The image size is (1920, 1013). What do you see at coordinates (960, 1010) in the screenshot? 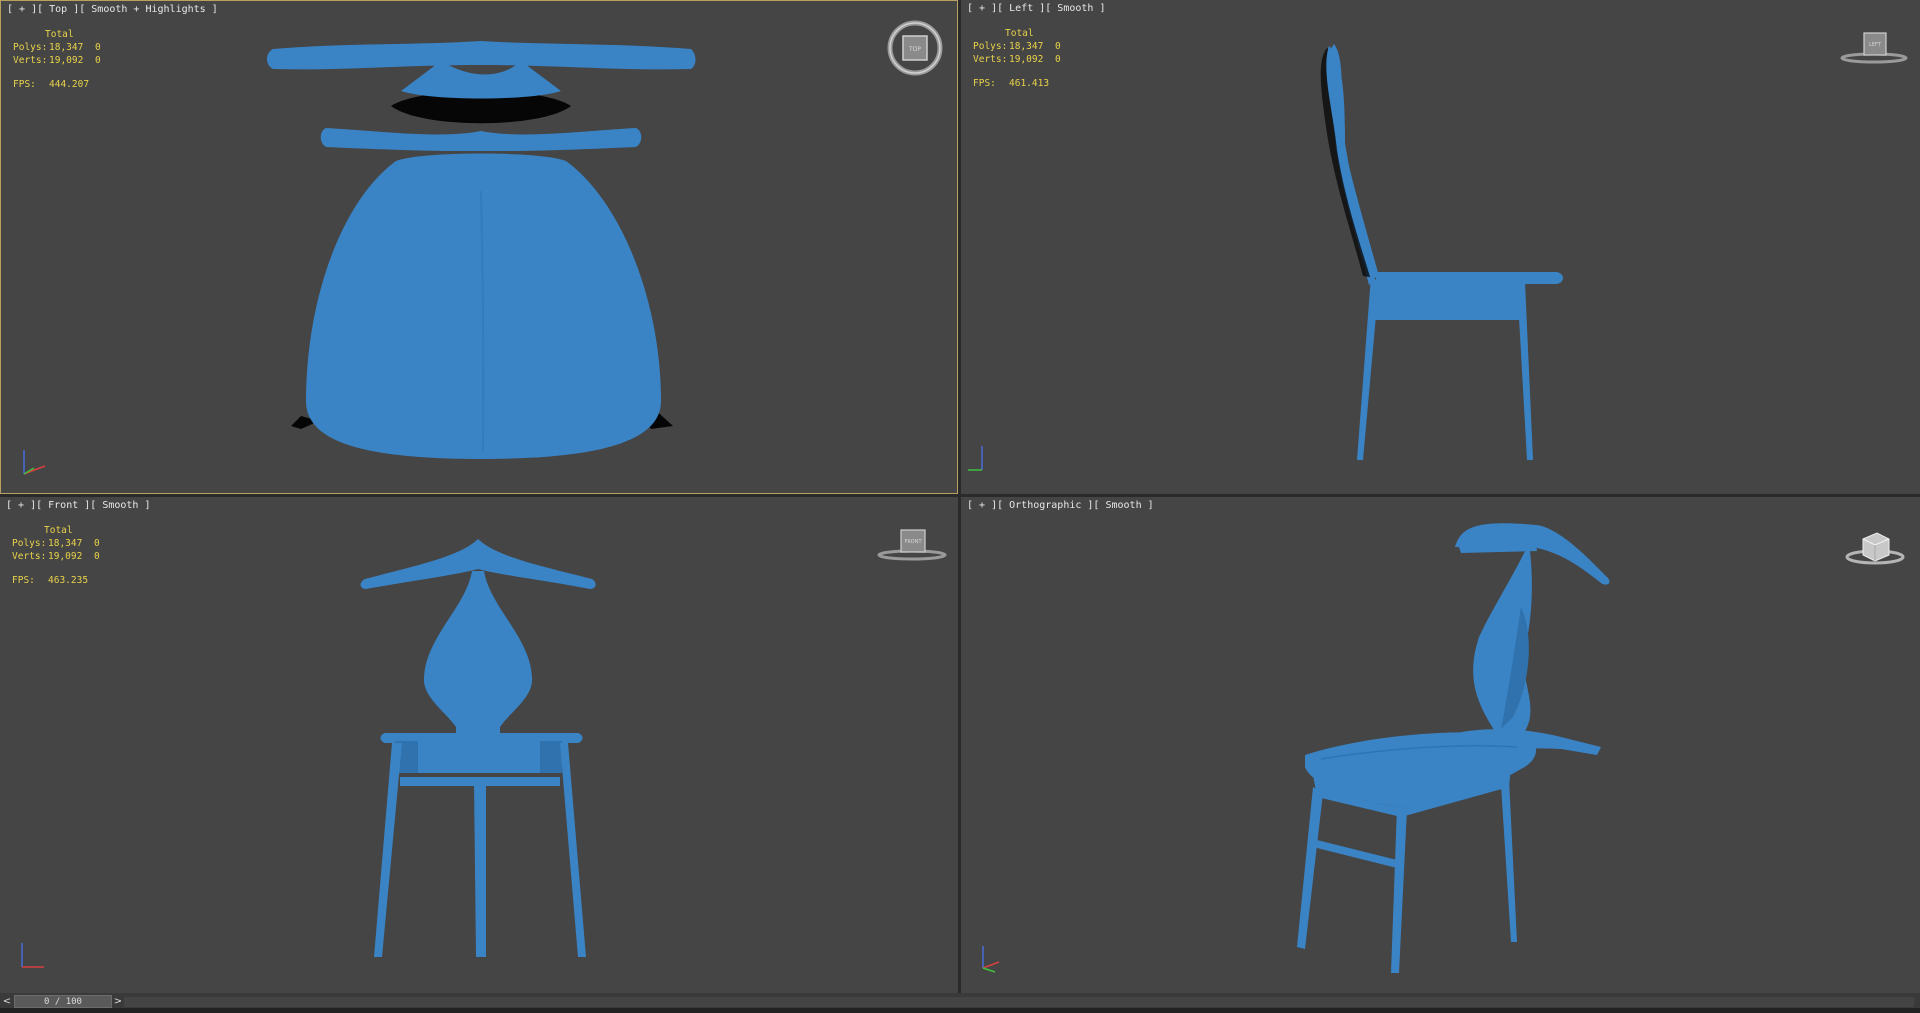
I see `timeline-ruler` at bounding box center [960, 1010].